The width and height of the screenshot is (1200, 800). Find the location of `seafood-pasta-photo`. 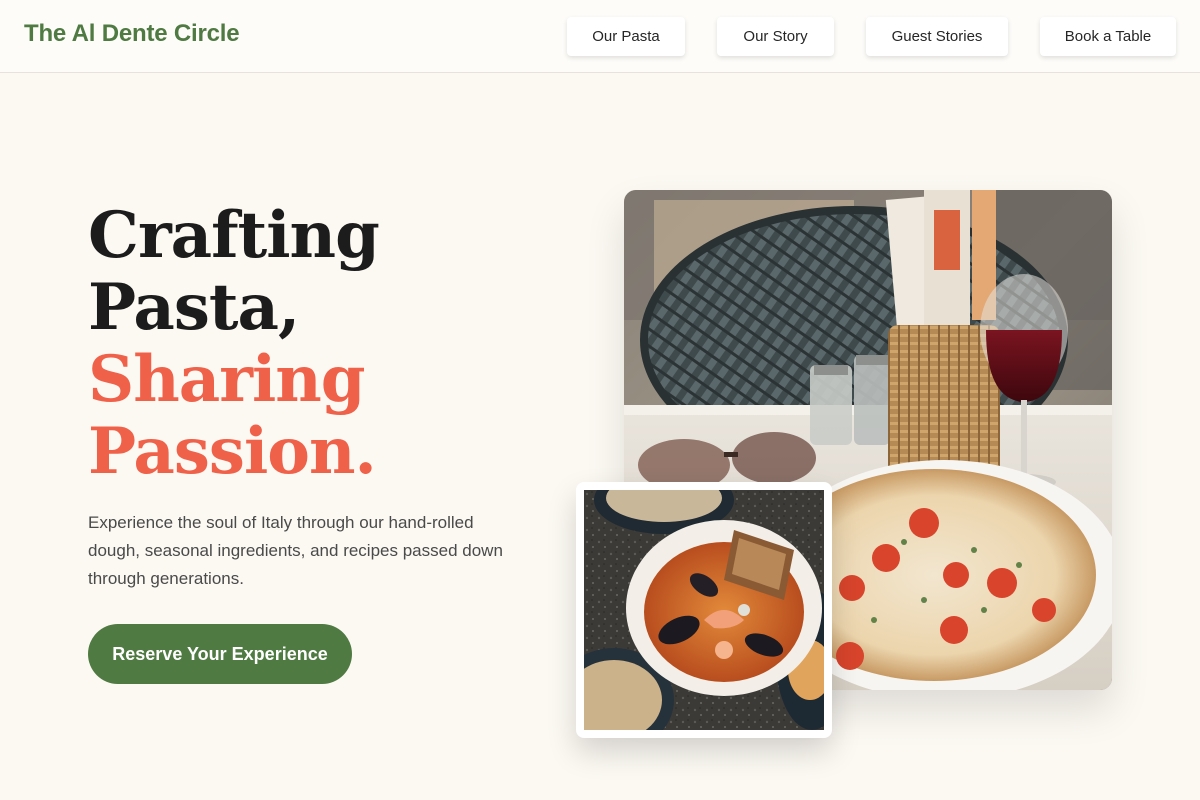

seafood-pasta-photo is located at coordinates (704, 610).